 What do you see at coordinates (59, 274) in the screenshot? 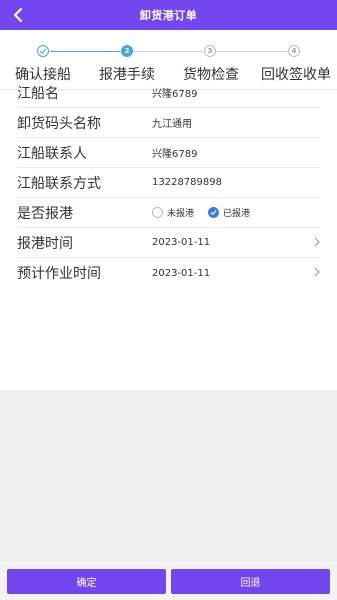
I see `est-time-label: 预计作业时间` at bounding box center [59, 274].